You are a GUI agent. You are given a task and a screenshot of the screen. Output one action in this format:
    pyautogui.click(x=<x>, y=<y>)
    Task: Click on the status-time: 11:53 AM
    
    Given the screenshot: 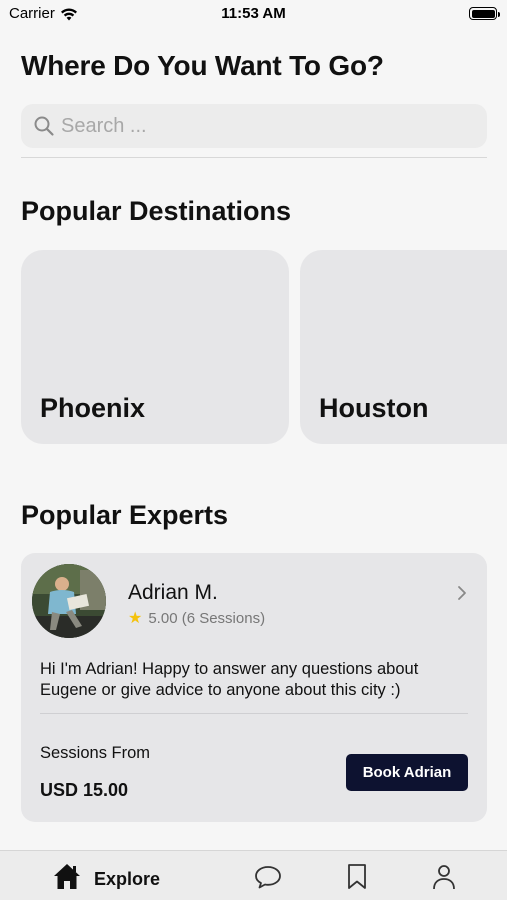 What is the action you would take?
    pyautogui.click(x=253, y=13)
    